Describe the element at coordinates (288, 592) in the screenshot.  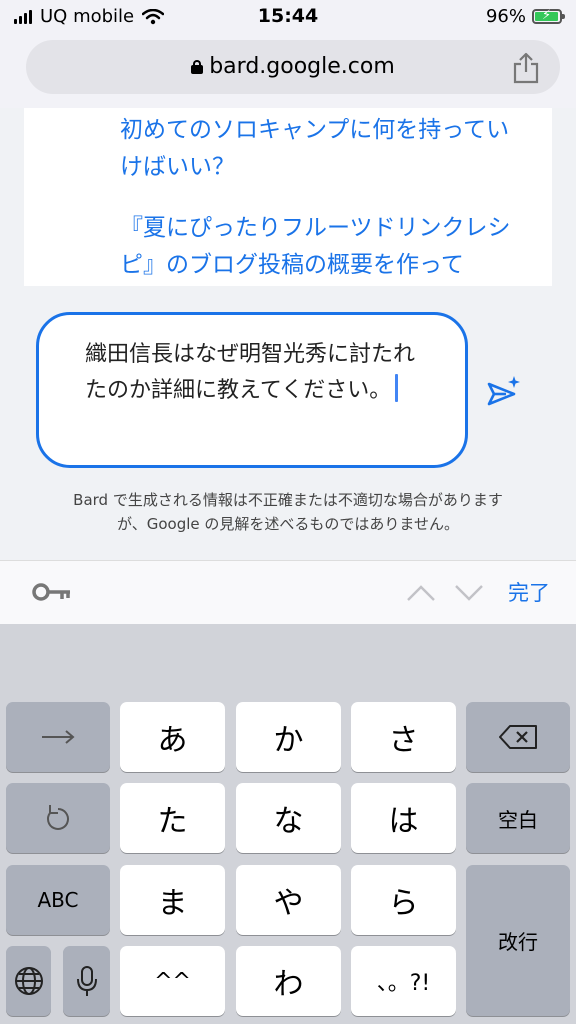
I see `keyboard-accessory-bar: 完了` at that location.